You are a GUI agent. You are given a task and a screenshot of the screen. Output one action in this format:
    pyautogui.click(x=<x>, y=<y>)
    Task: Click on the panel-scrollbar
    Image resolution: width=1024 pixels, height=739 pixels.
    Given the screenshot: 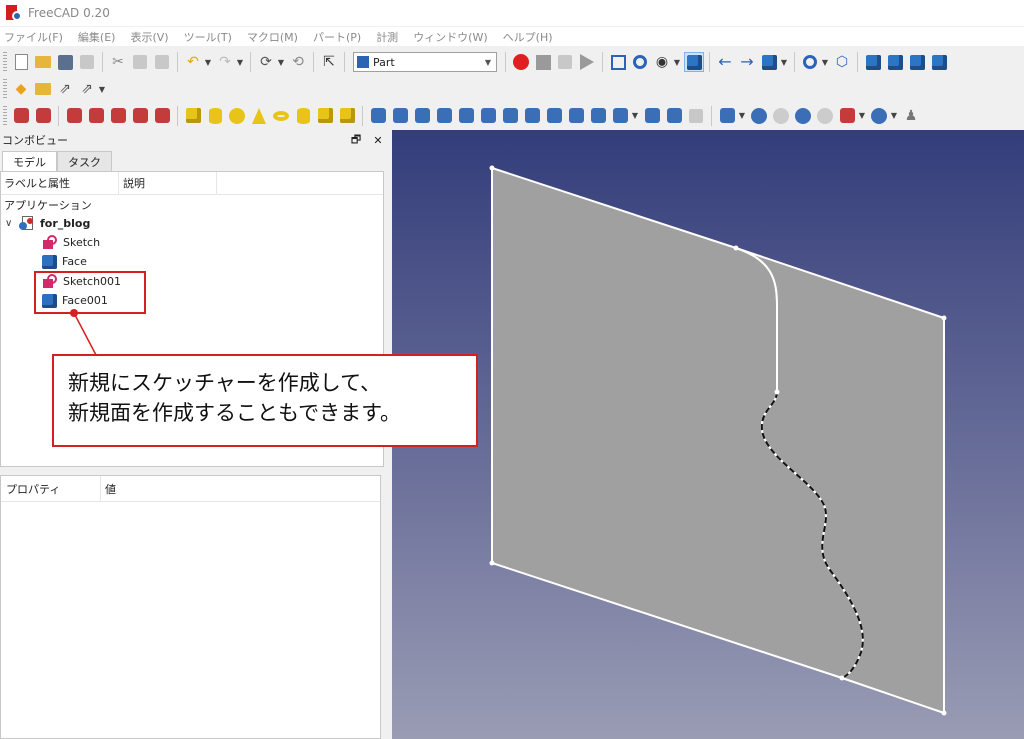 What is the action you would take?
    pyautogui.click(x=386, y=607)
    